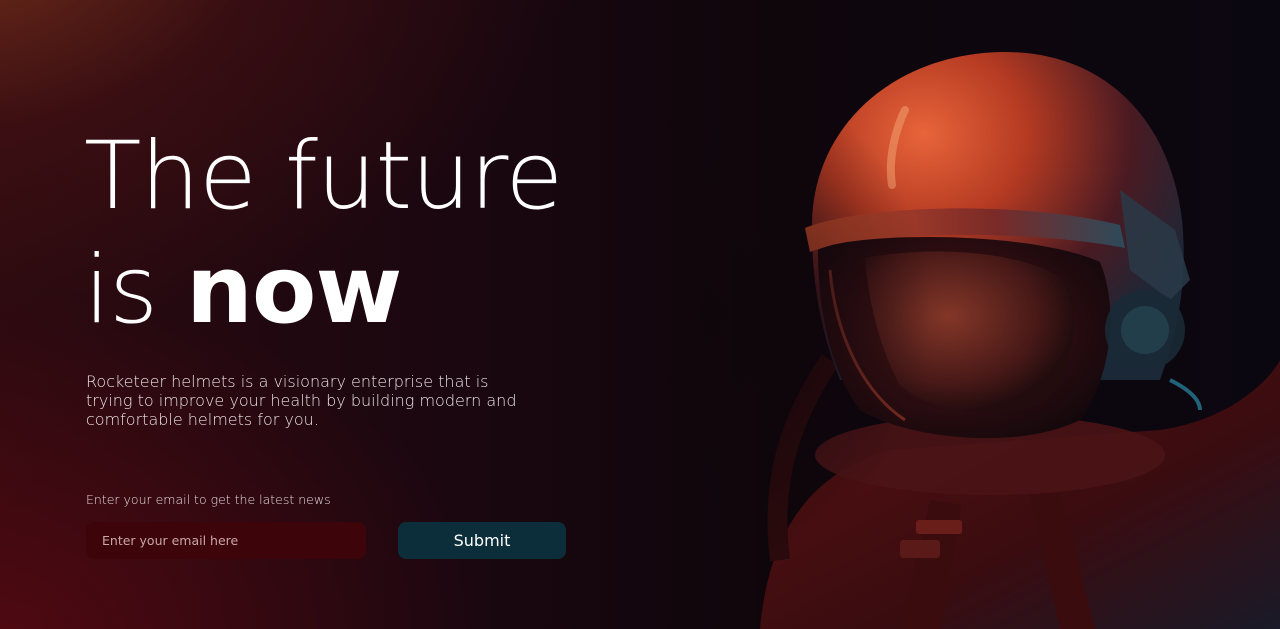  What do you see at coordinates (293, 290) in the screenshot?
I see `headline-emphasis: now` at bounding box center [293, 290].